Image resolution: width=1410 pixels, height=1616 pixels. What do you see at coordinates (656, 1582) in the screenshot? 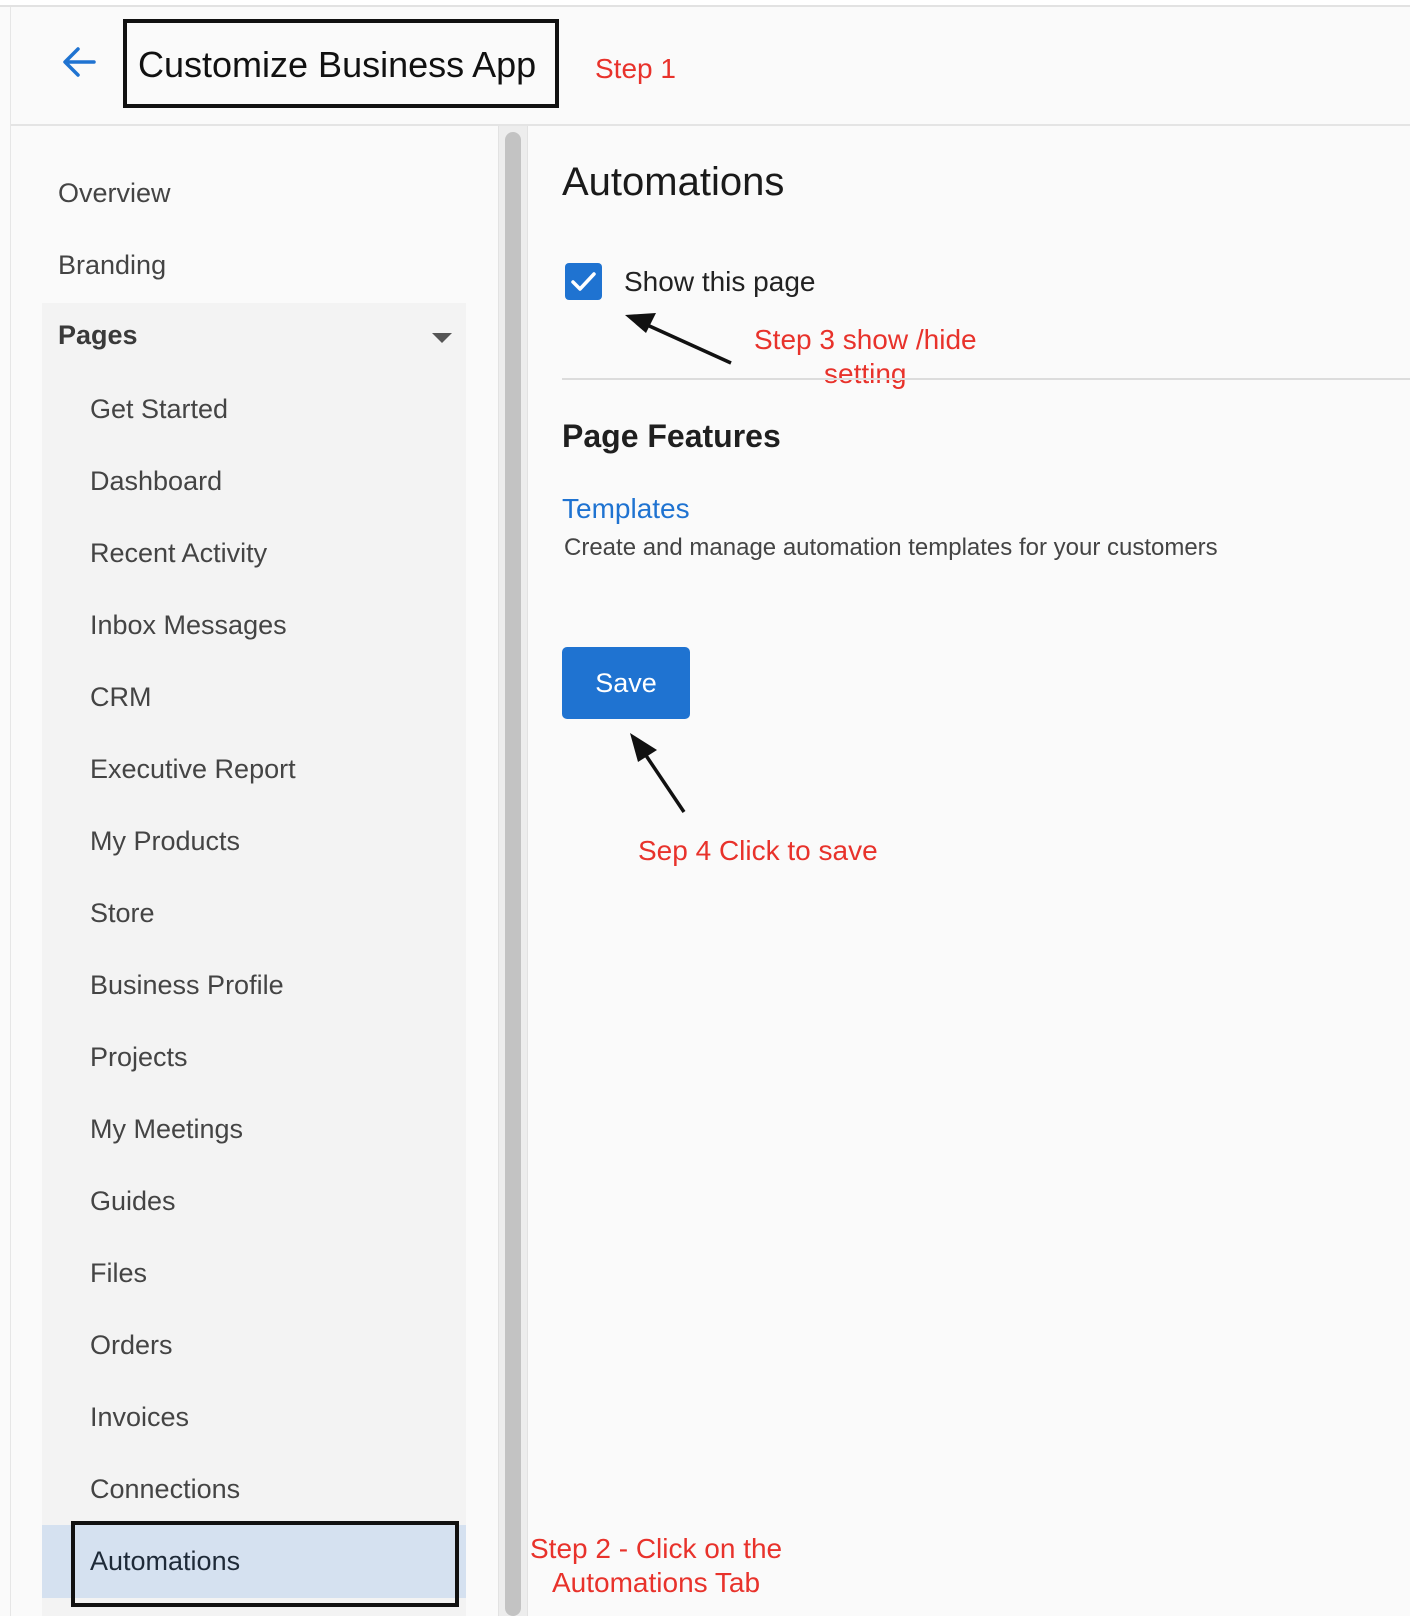
I see `annotation-step-2-line-2: Automations Tab` at bounding box center [656, 1582].